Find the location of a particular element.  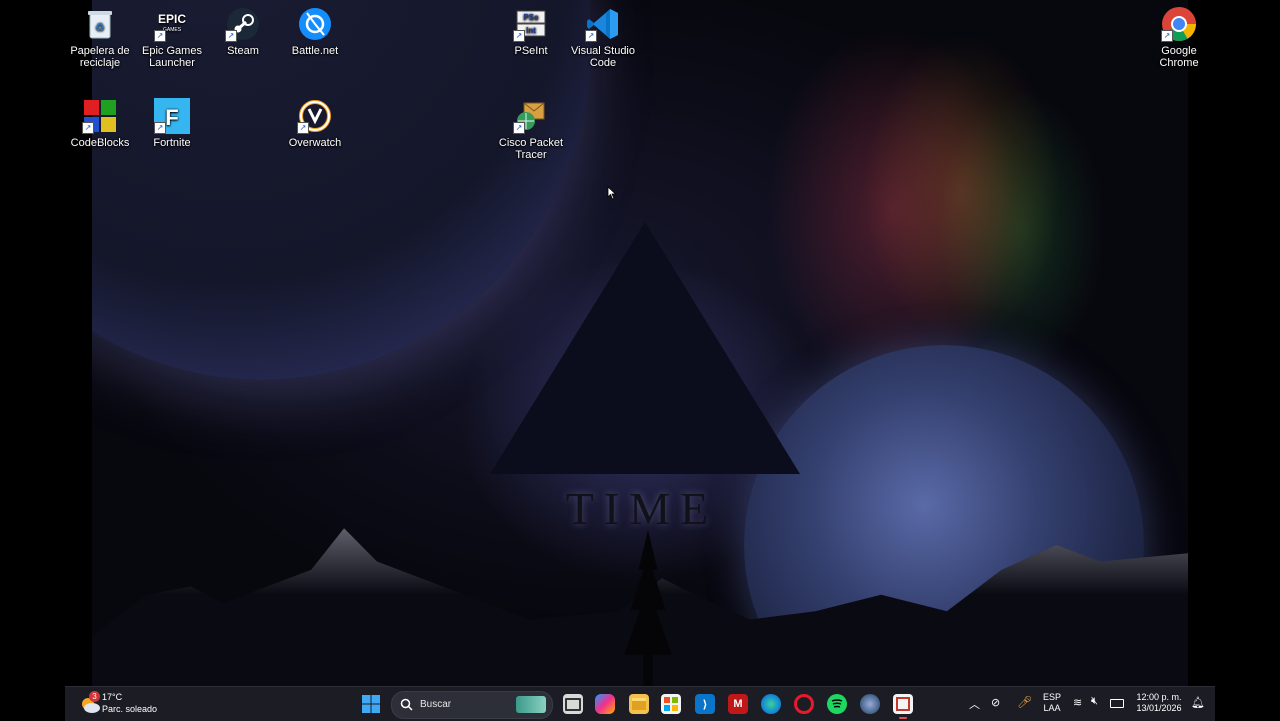

vscode-taskbar-button: ⟩ is located at coordinates (705, 704).